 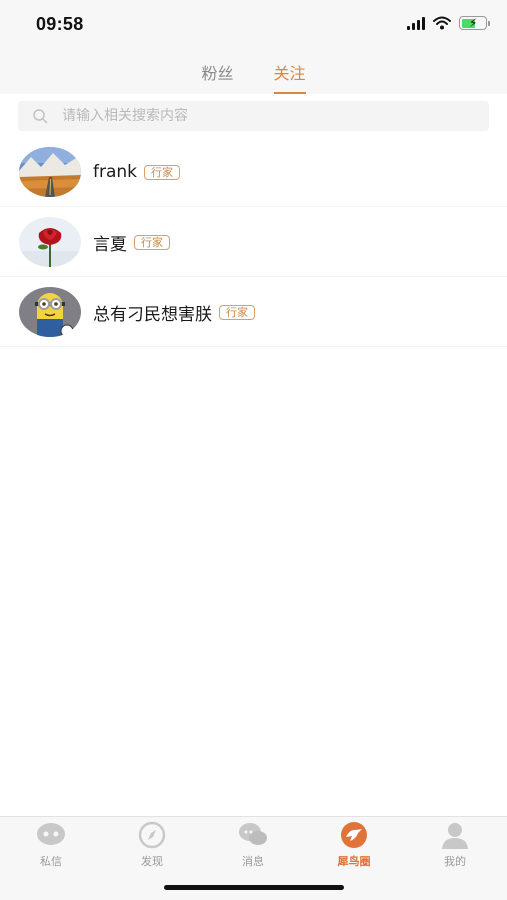 I want to click on search-input, so click(x=272, y=116).